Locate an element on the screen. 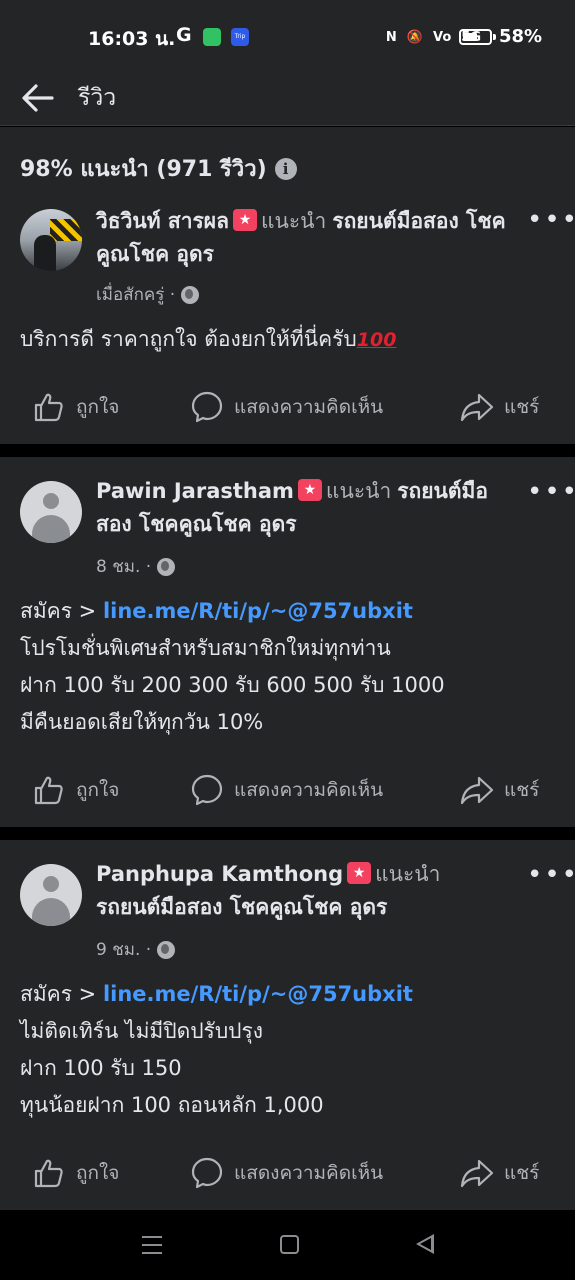 The height and width of the screenshot is (1280, 575). review-line: ฝาก 100 รับ 200 300 รับ 600 500 รับ 1000 is located at coordinates (232, 685).